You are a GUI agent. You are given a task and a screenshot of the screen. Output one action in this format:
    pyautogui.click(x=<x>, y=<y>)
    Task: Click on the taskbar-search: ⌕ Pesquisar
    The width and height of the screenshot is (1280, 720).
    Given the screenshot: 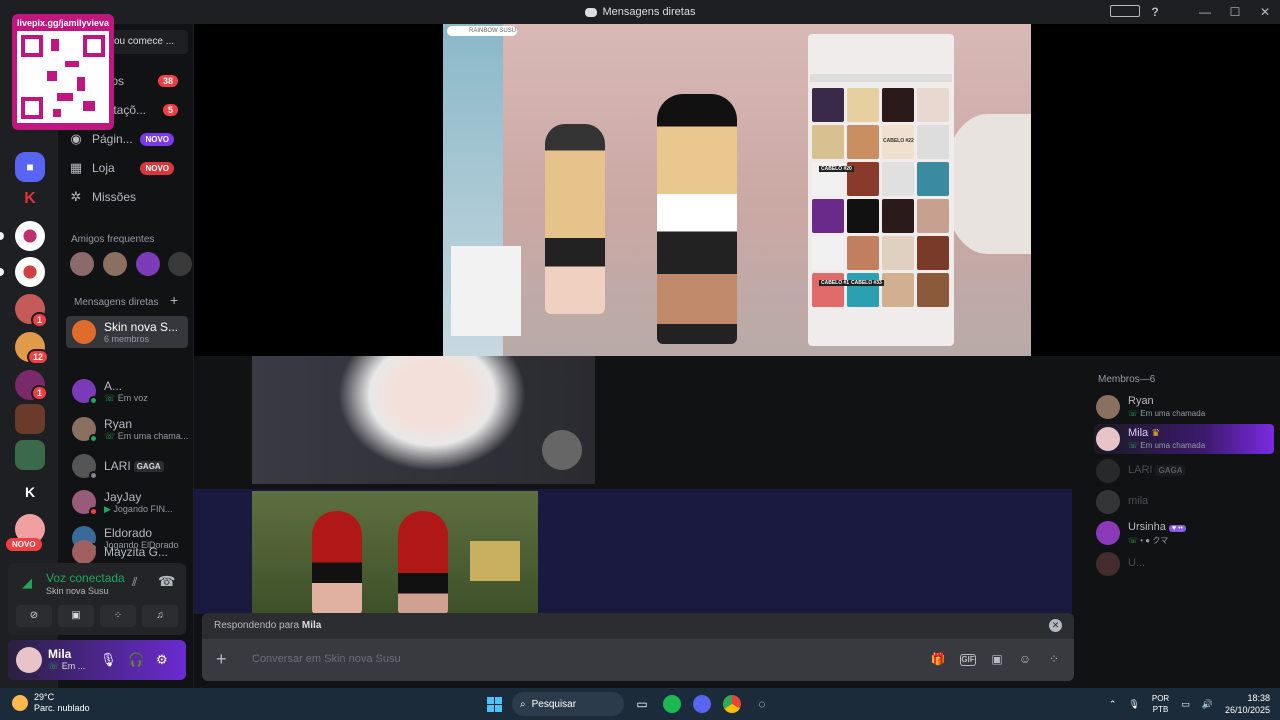 What is the action you would take?
    pyautogui.click(x=568, y=704)
    